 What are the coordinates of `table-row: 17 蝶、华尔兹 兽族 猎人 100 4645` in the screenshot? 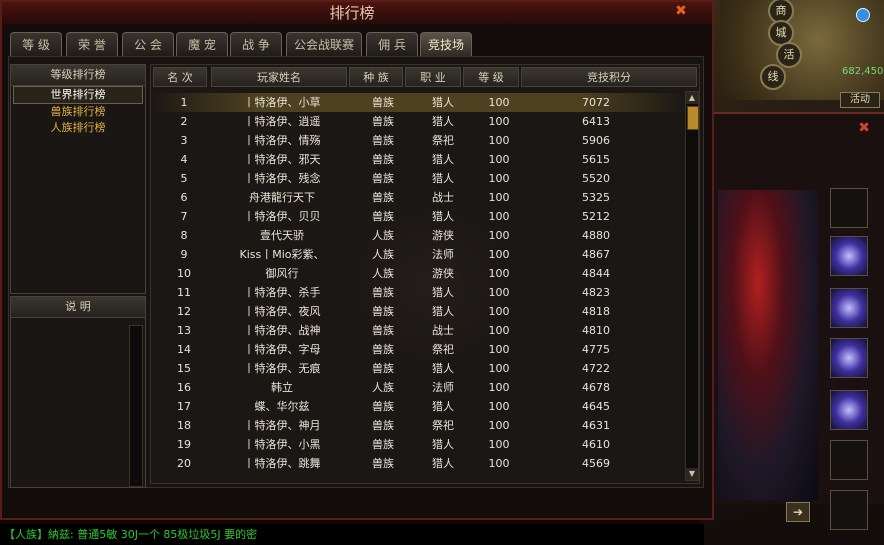 It's located at (418, 406).